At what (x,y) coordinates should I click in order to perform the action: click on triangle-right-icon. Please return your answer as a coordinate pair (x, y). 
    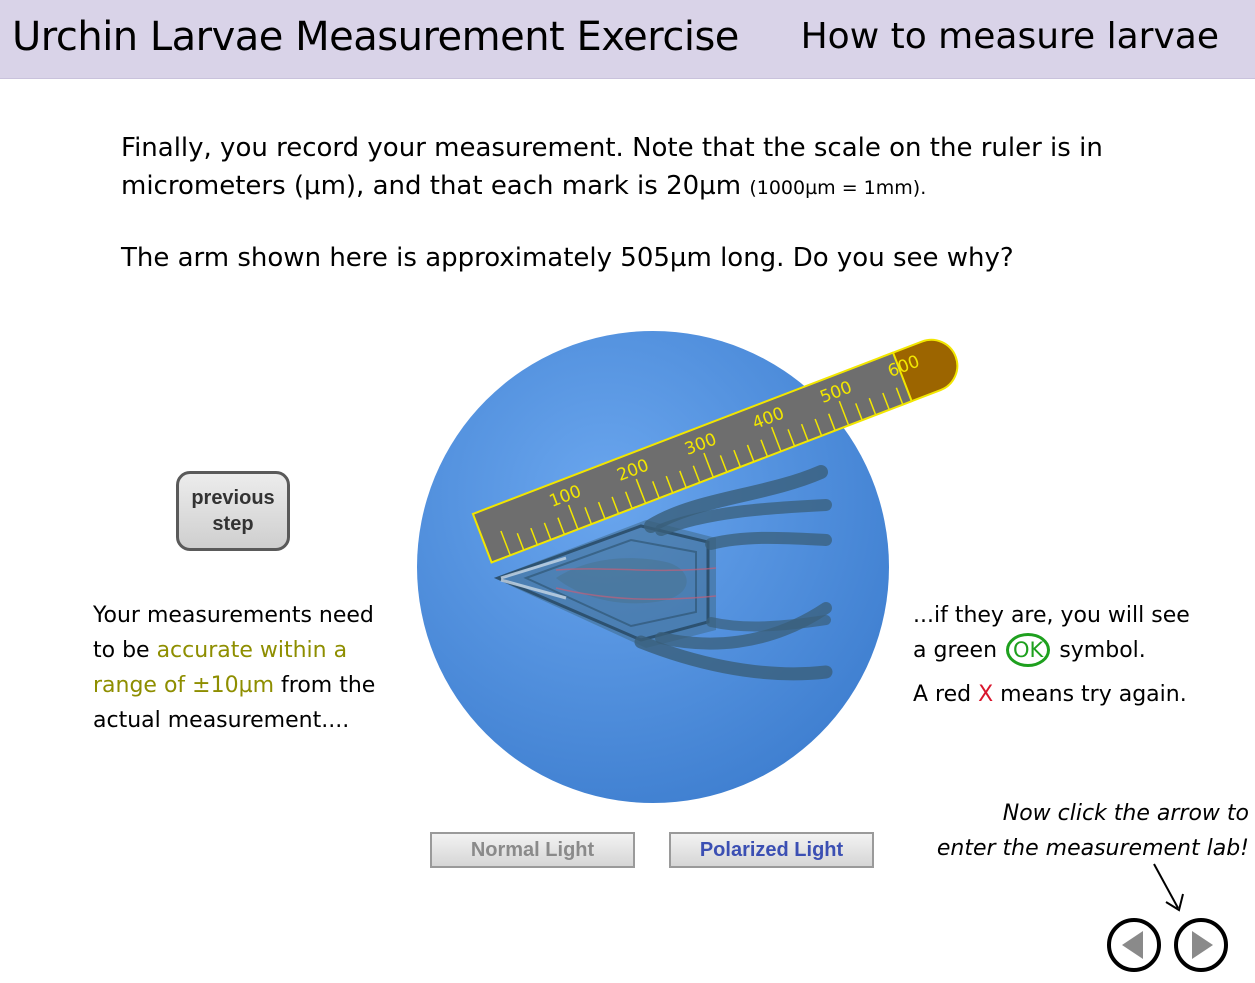
    Looking at the image, I should click on (1202, 945).